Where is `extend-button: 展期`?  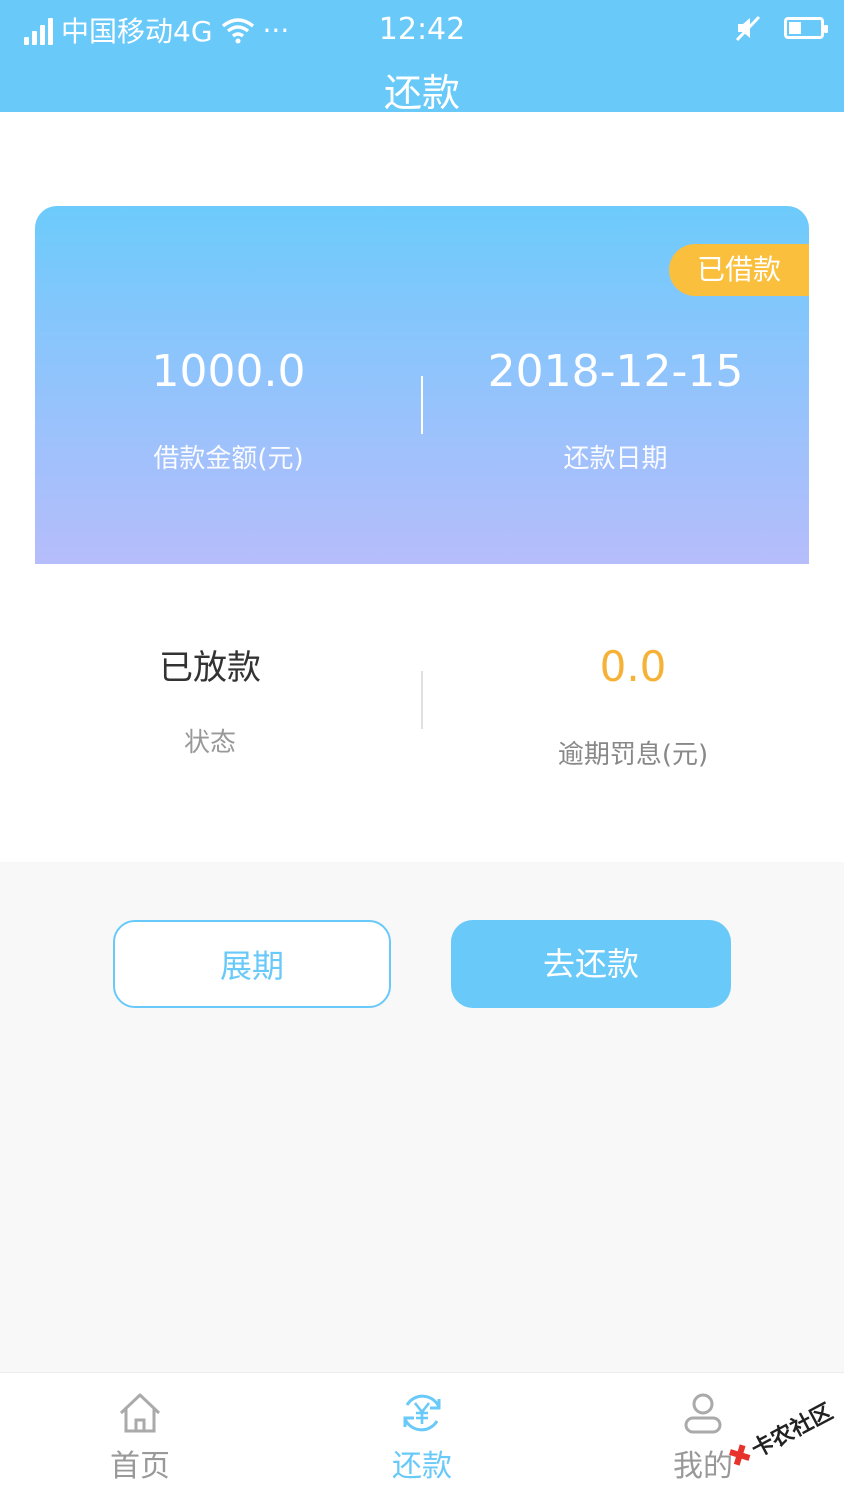 extend-button: 展期 is located at coordinates (252, 964).